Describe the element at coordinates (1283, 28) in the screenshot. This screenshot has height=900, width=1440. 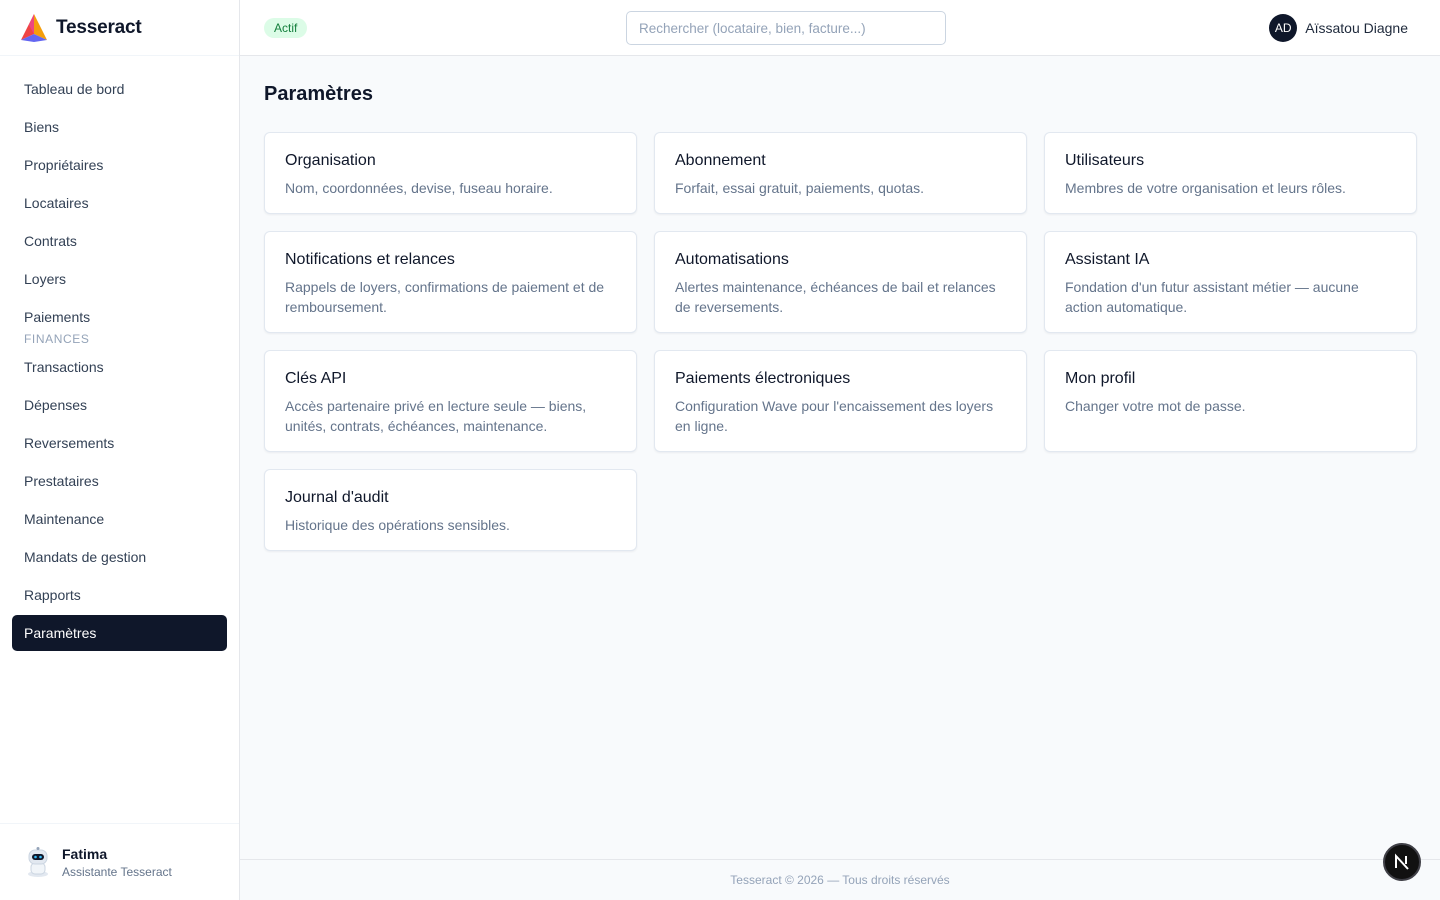
I see `avatar: AD` at that location.